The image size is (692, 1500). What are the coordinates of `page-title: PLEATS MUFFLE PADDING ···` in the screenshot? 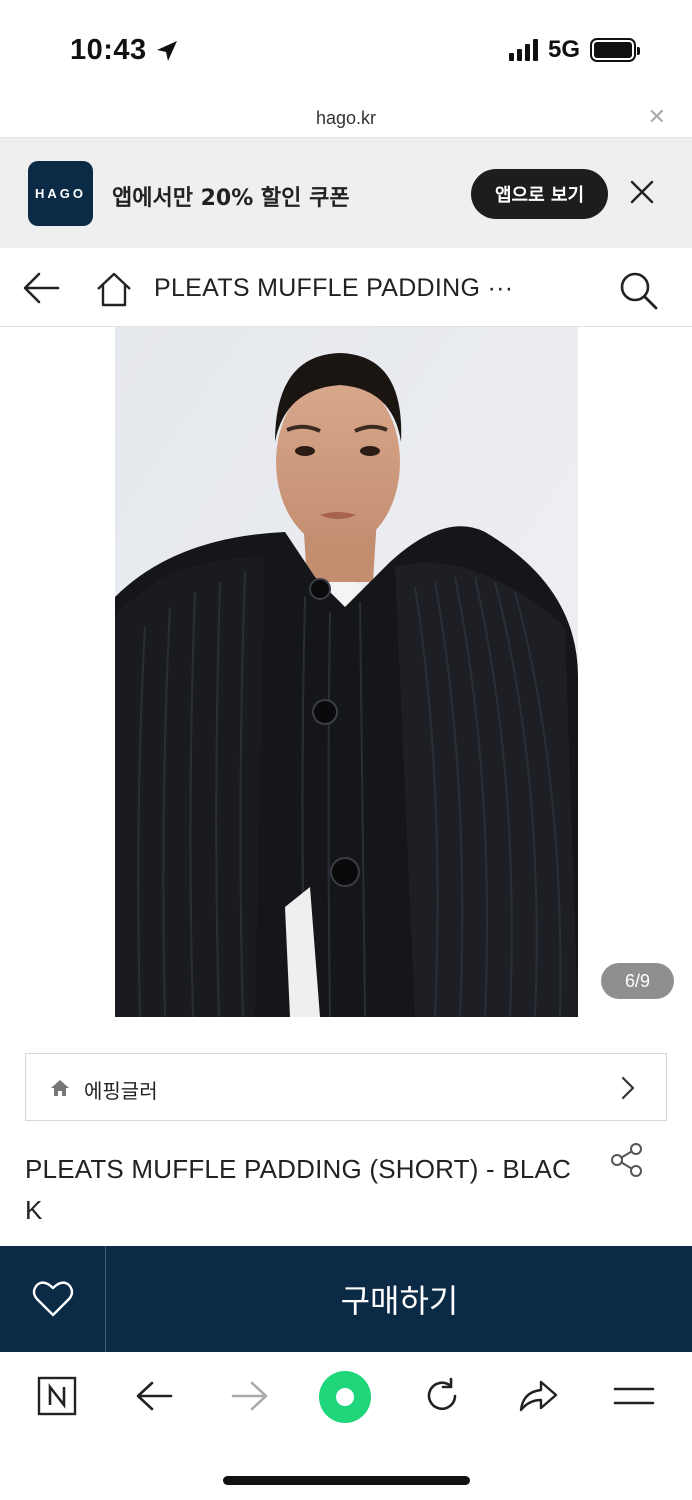 It's located at (334, 288).